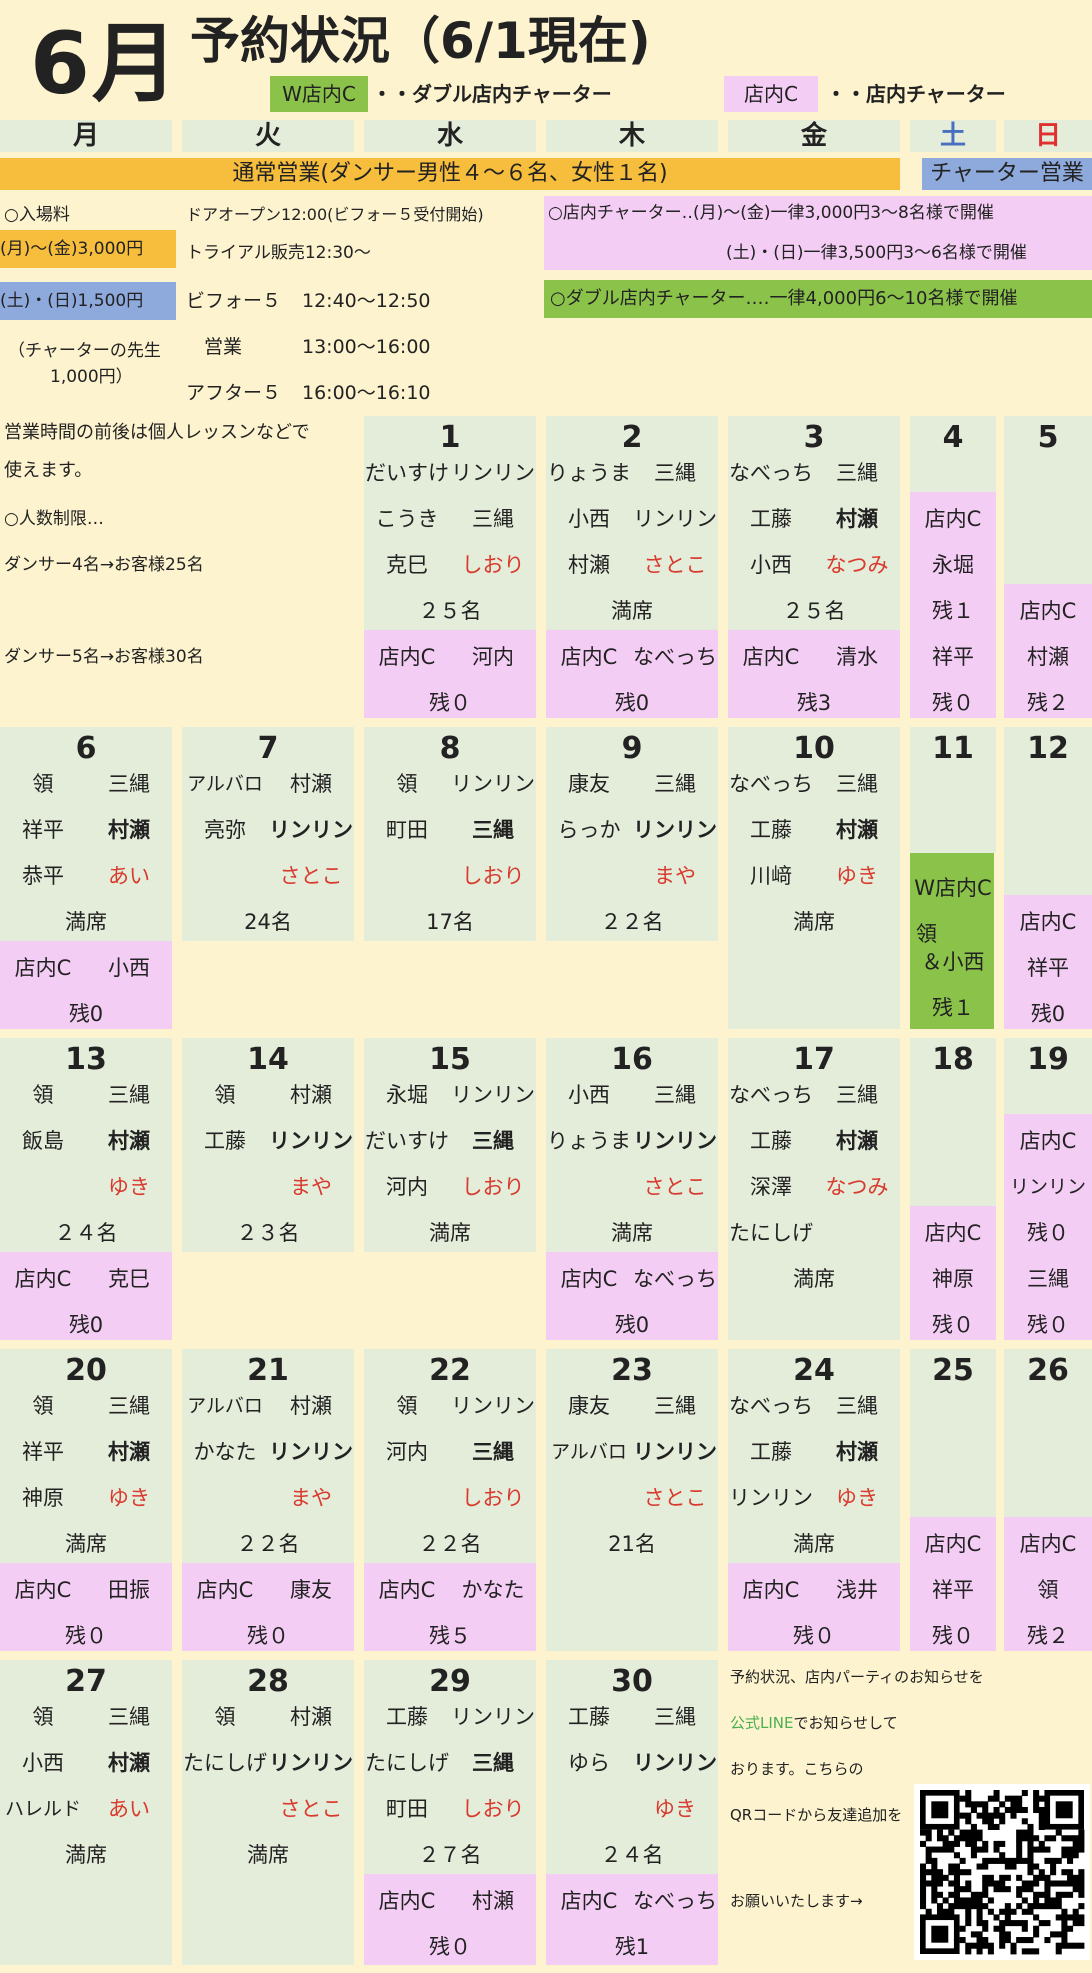 The image size is (1092, 1973). What do you see at coordinates (42, 1809) in the screenshot?
I see `dancer: ハレルド` at bounding box center [42, 1809].